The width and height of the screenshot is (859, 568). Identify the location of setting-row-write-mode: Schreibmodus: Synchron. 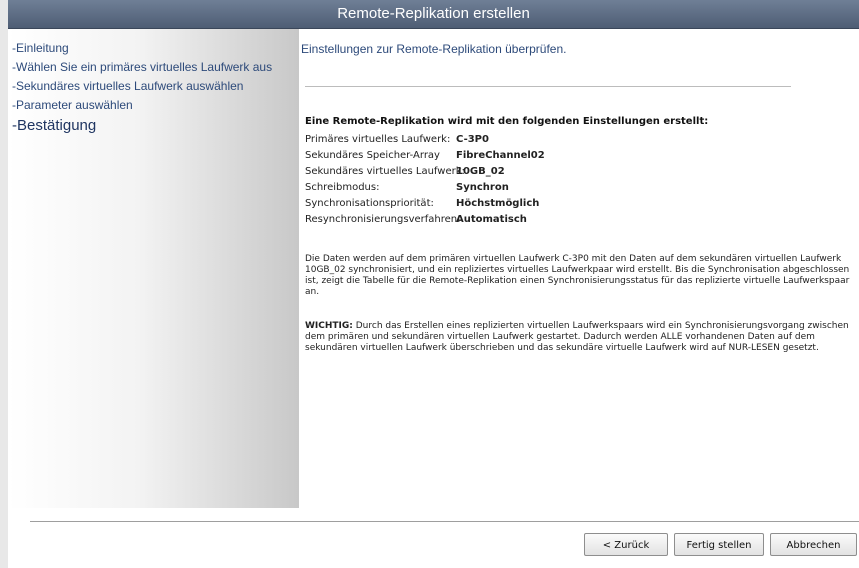
(425, 188).